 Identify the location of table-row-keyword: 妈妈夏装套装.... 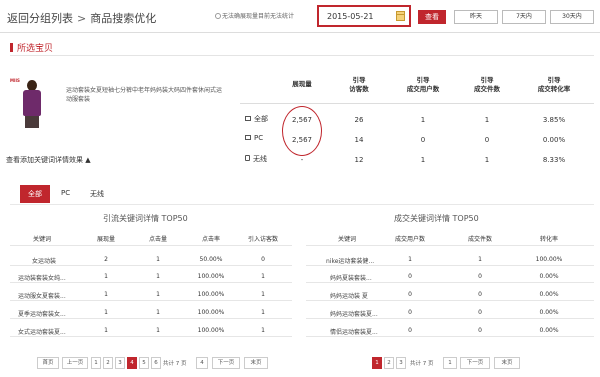
(351, 277).